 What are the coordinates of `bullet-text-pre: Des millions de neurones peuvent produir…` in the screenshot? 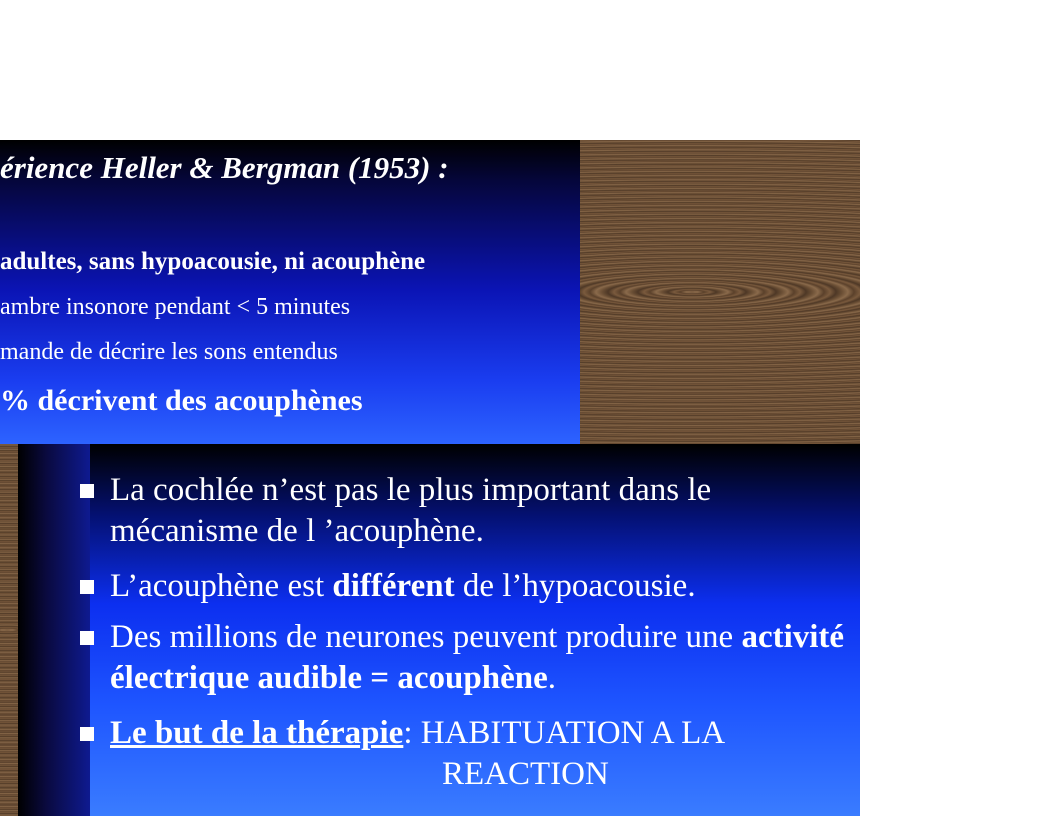 It's located at (426, 637).